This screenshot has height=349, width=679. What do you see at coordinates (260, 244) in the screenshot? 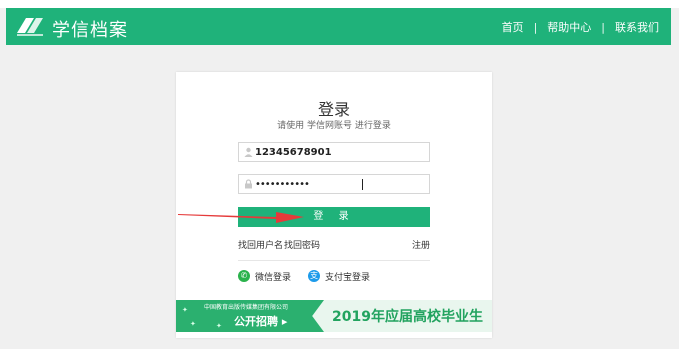
I see `find-username-link: 找回用户名` at bounding box center [260, 244].